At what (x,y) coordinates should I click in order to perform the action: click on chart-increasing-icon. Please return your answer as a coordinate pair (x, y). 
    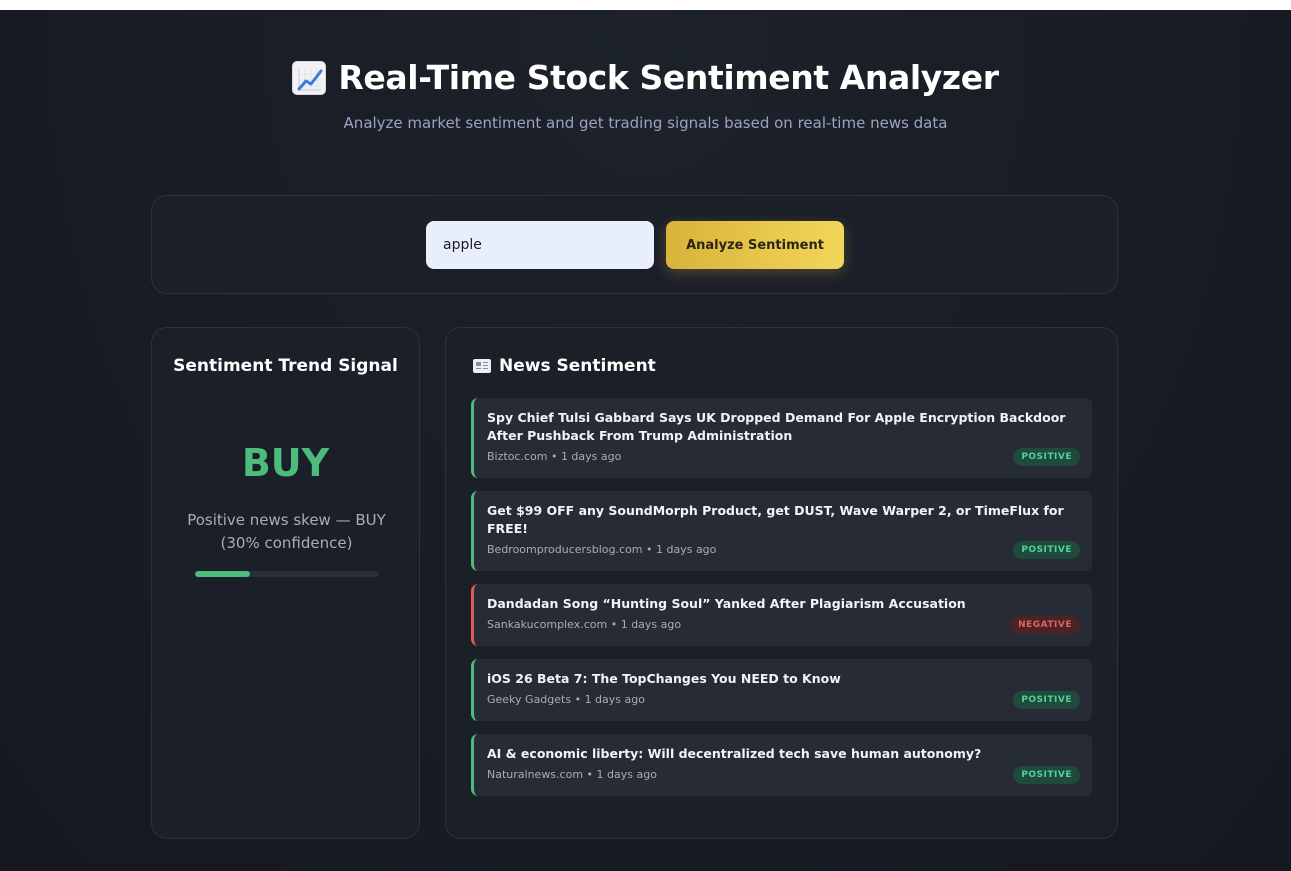
    Looking at the image, I should click on (309, 77).